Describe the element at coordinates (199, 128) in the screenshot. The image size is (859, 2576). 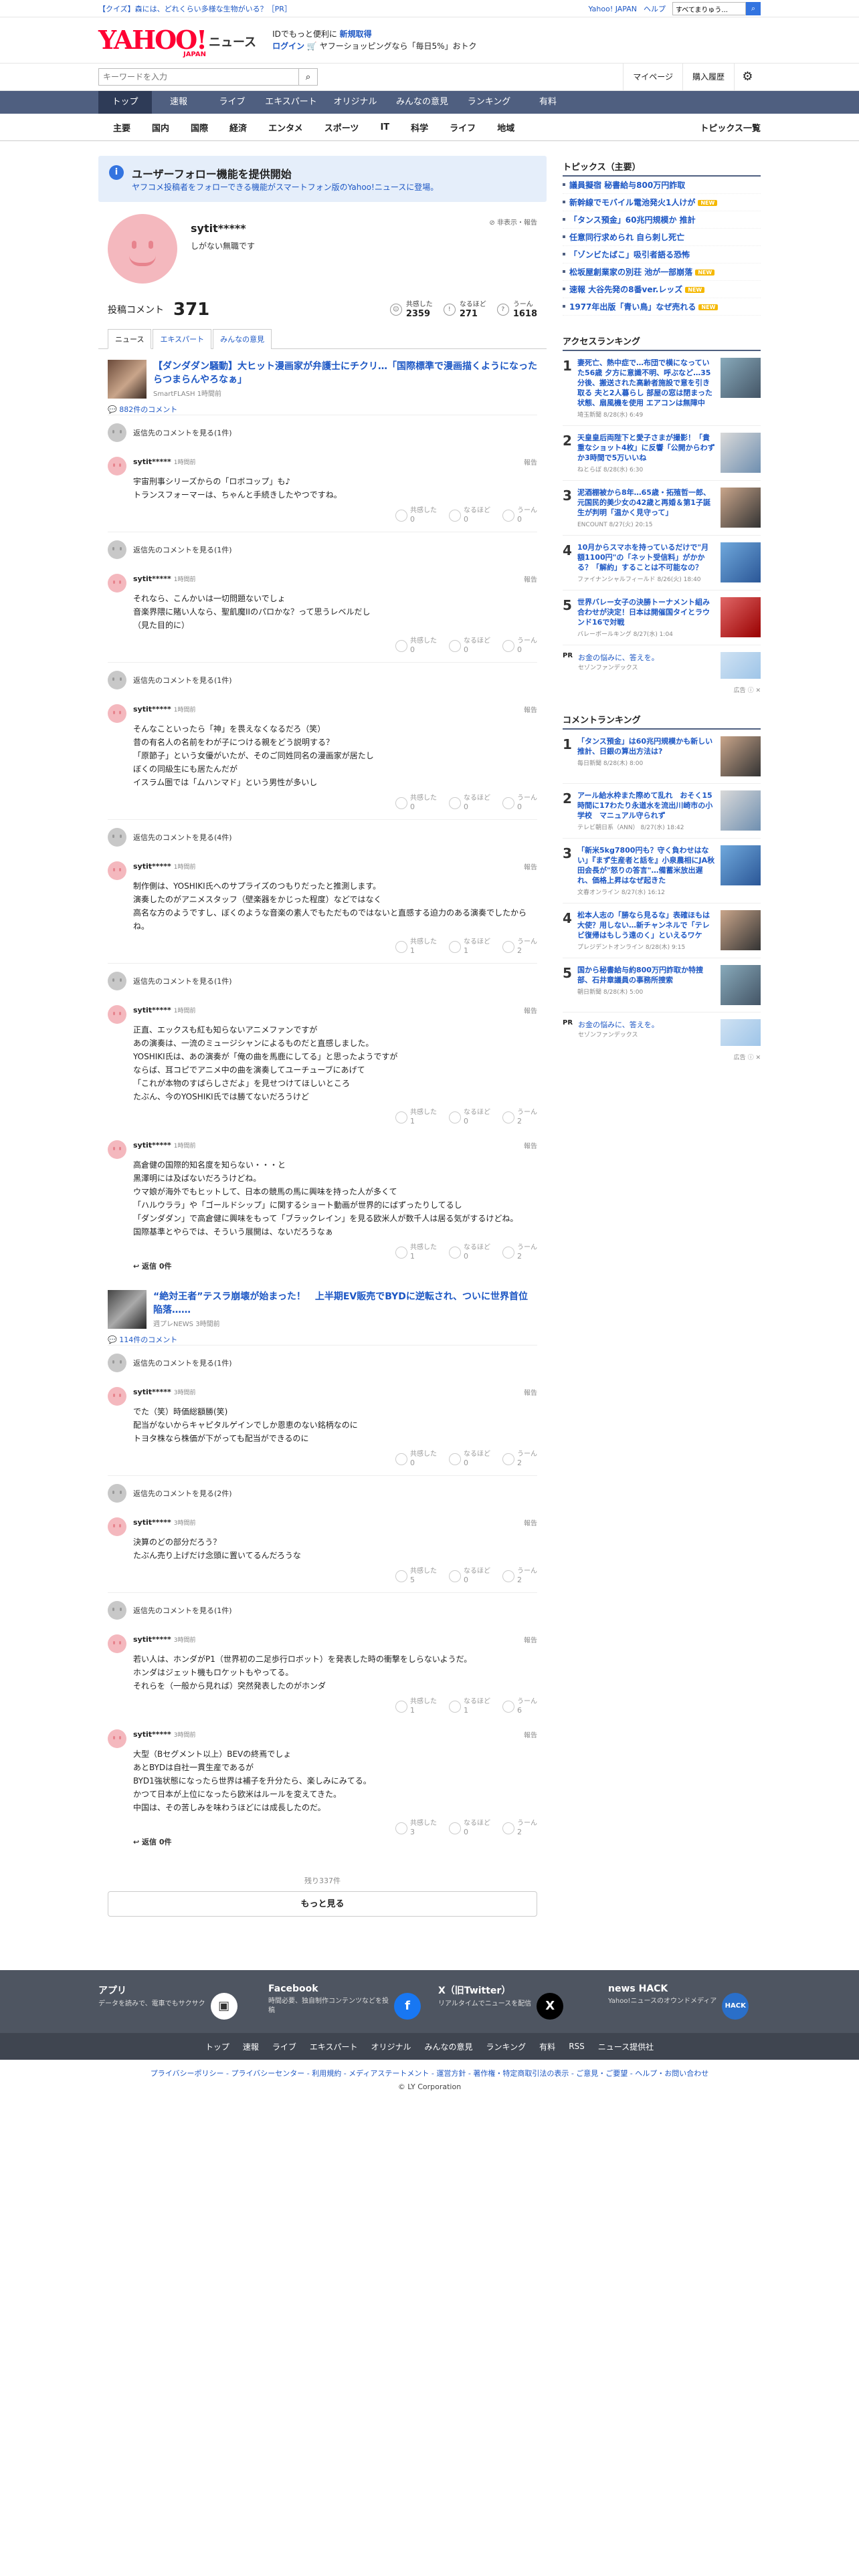
I see `cat-world: 国際` at that location.